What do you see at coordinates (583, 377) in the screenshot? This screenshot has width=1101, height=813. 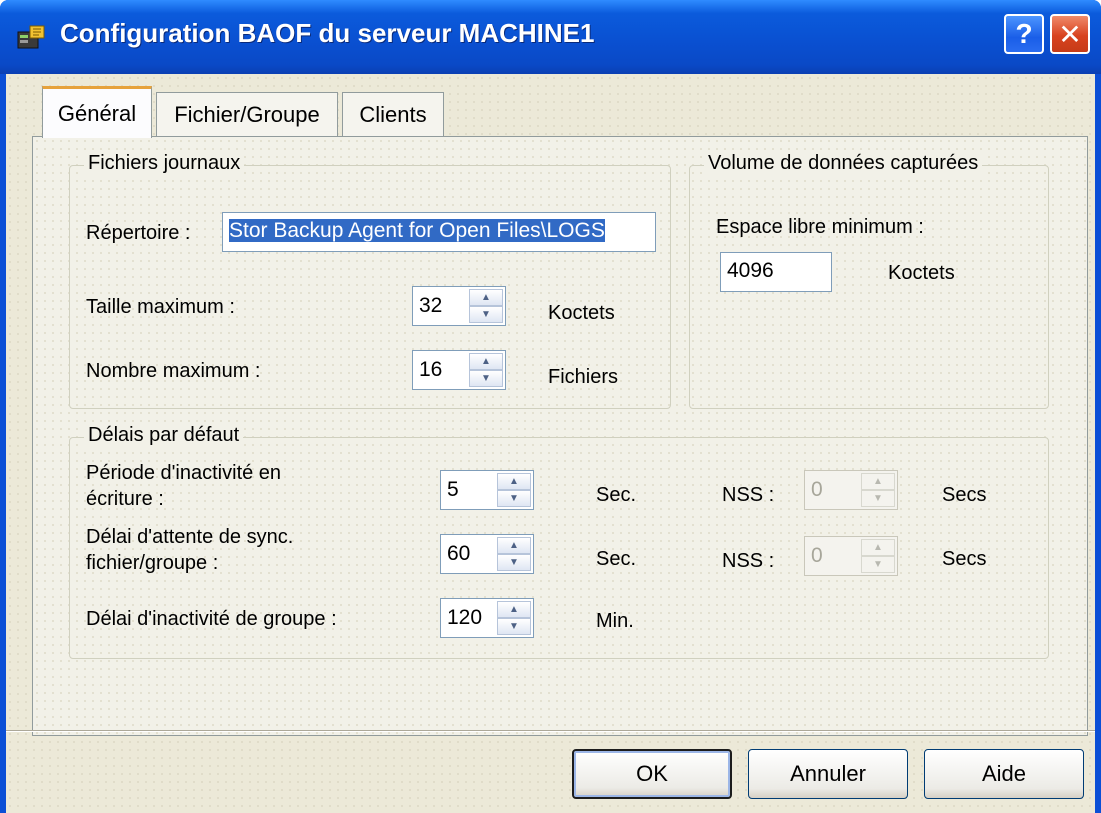 I see `max-count-unit: Fichiers` at bounding box center [583, 377].